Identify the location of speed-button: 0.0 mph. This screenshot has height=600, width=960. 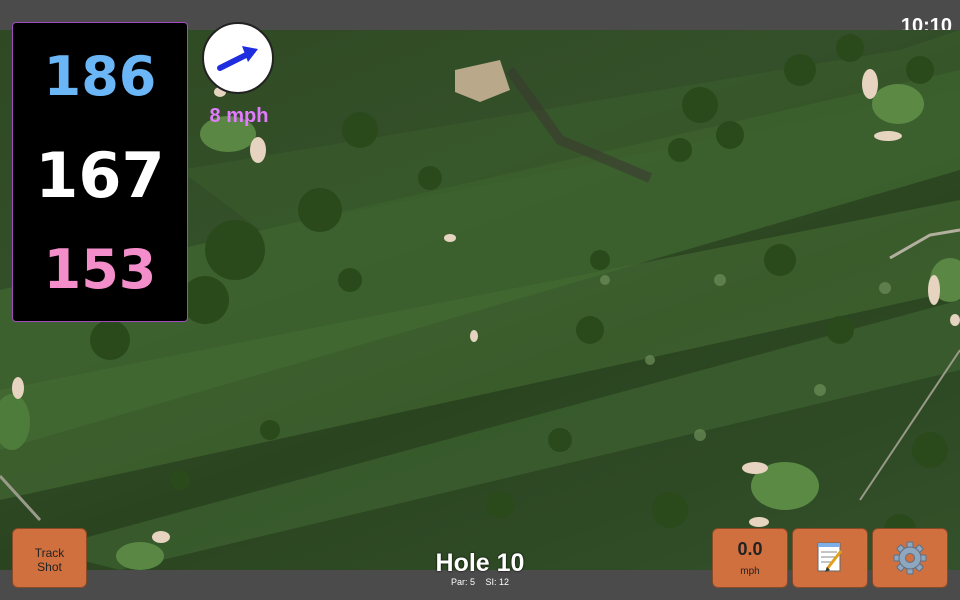
(750, 558).